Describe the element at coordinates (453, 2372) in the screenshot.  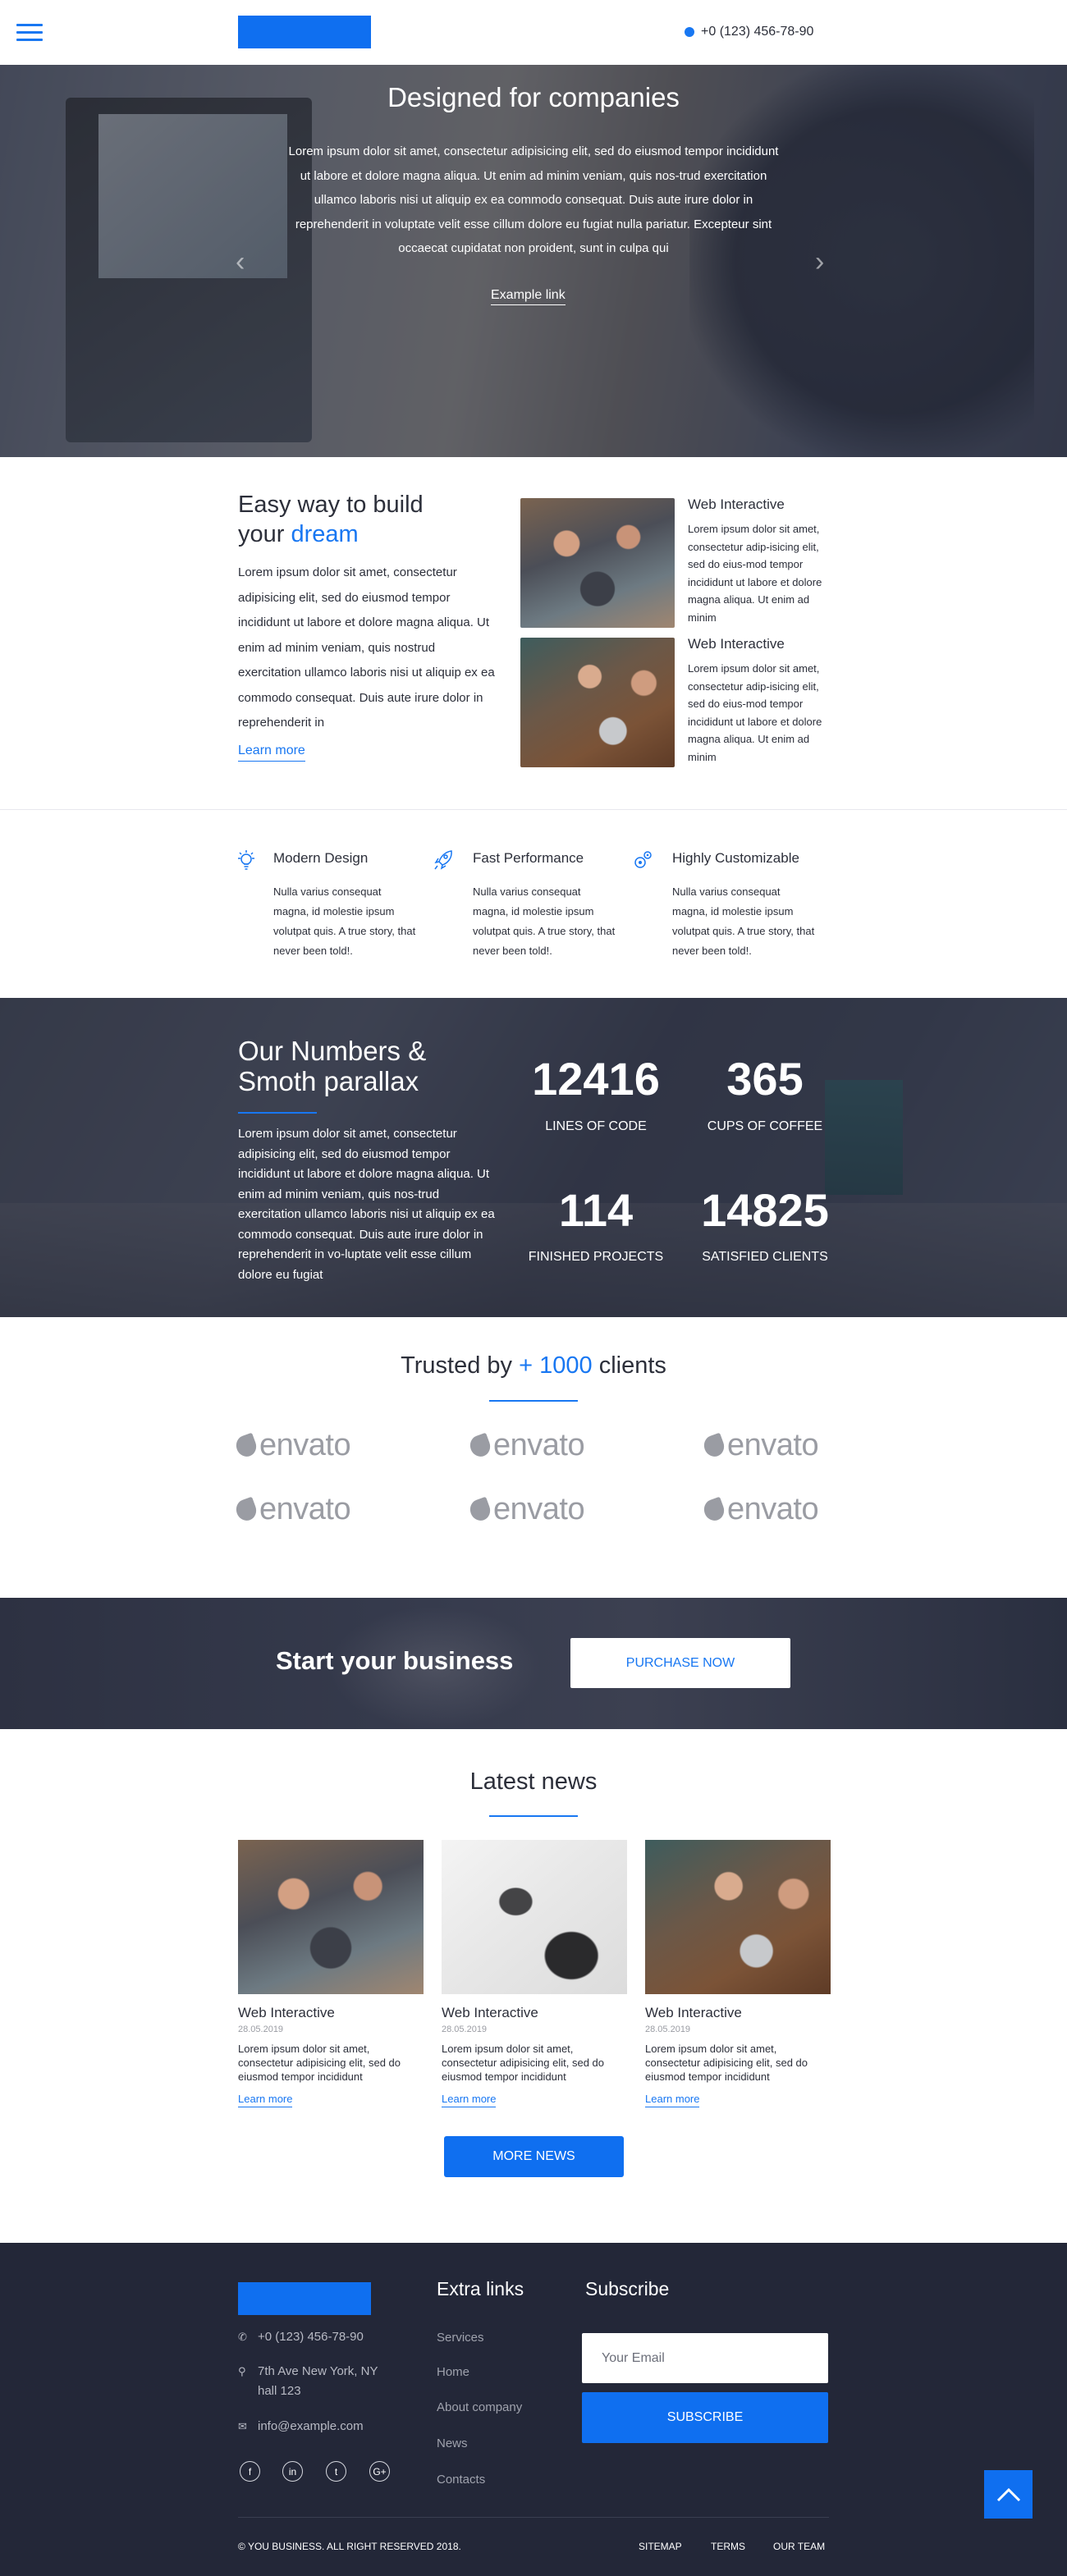
I see `footer-link-home: Home` at that location.